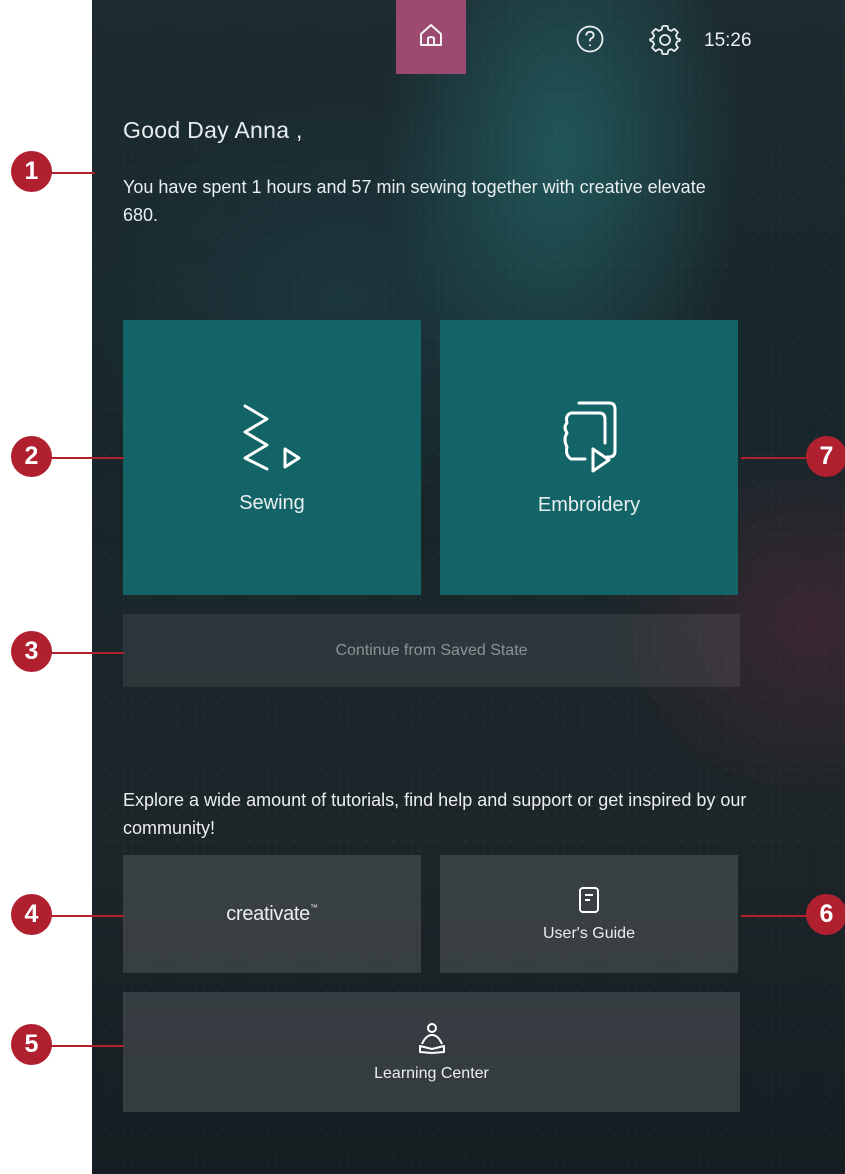 The height and width of the screenshot is (1174, 845). Describe the element at coordinates (589, 504) in the screenshot. I see `embroidery-label: Embroidery` at that location.